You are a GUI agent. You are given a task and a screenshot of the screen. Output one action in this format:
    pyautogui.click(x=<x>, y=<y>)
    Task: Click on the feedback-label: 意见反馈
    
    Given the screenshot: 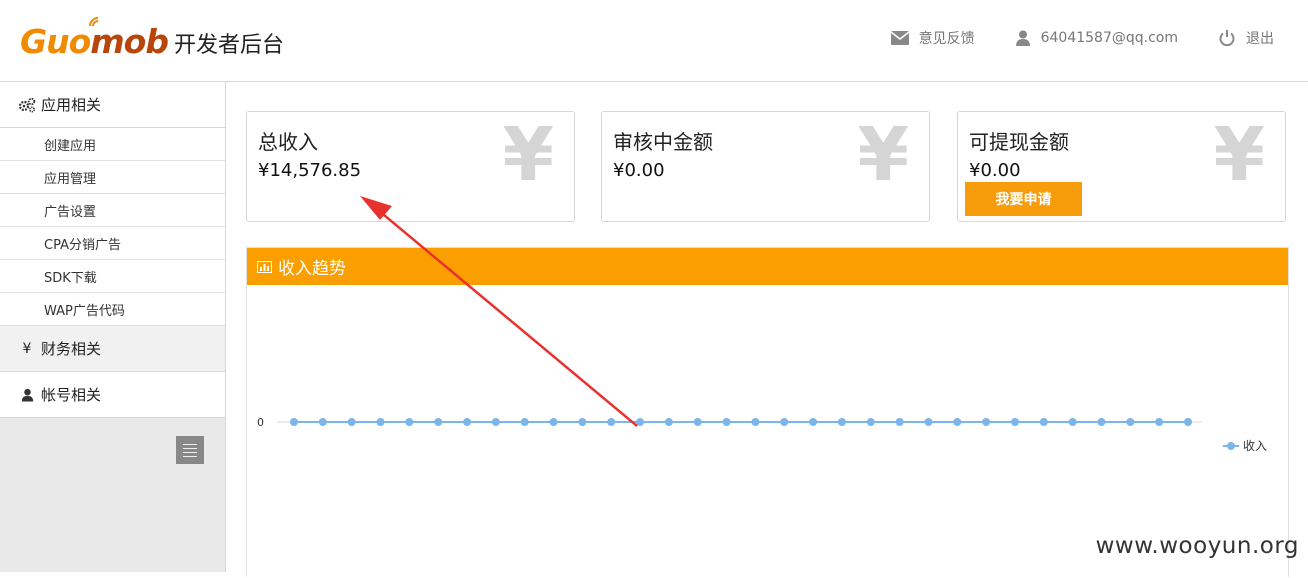 What is the action you would take?
    pyautogui.click(x=947, y=38)
    